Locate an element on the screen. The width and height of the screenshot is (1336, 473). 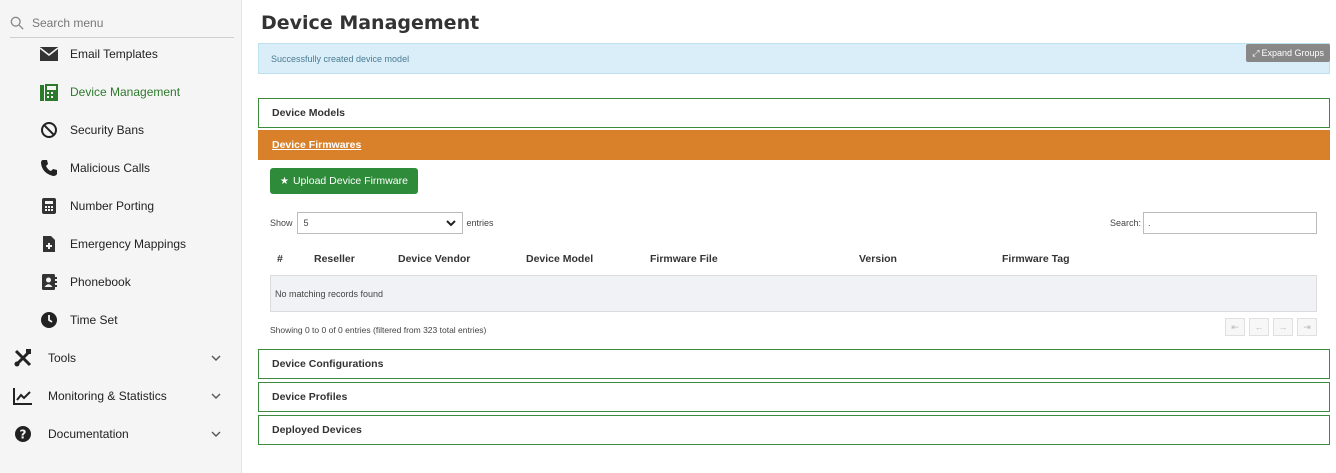
calculator-icon is located at coordinates (49, 206).